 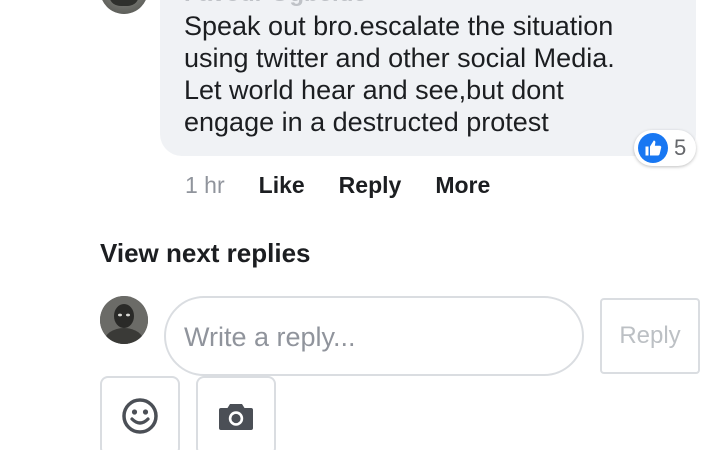 I want to click on camera-icon, so click(x=236, y=417).